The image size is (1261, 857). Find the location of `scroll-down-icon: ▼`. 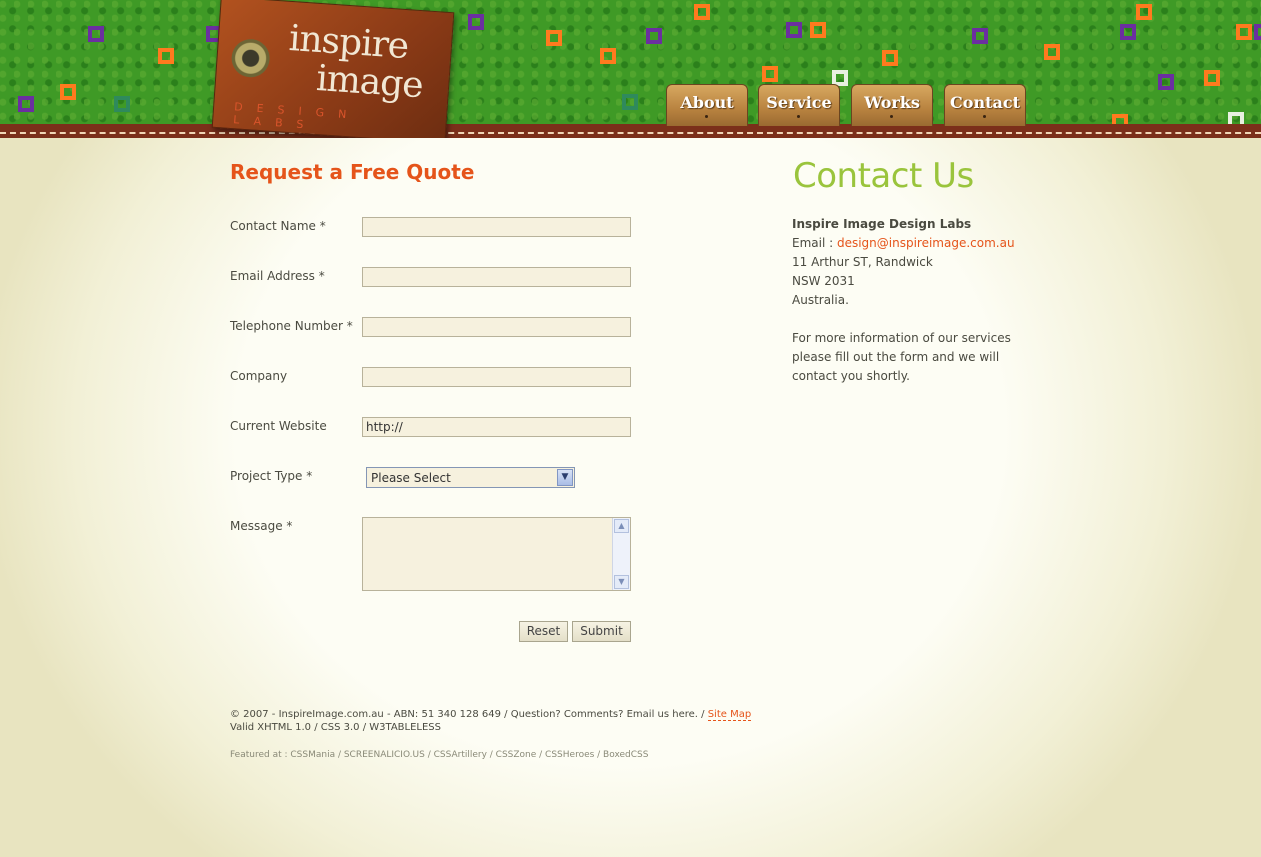

scroll-down-icon: ▼ is located at coordinates (621, 582).